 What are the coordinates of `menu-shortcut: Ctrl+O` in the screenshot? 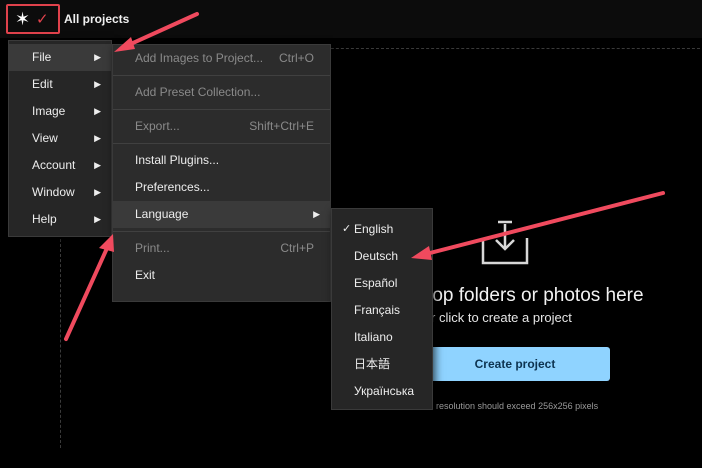 It's located at (296, 58).